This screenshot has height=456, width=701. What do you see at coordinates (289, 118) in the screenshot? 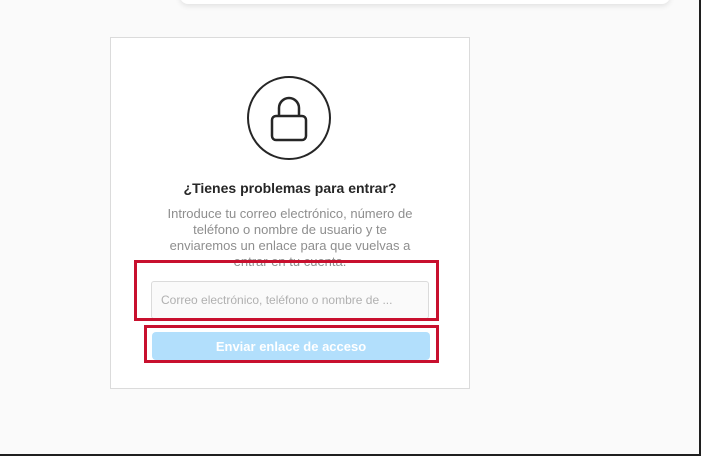
I see `lock-icon` at bounding box center [289, 118].